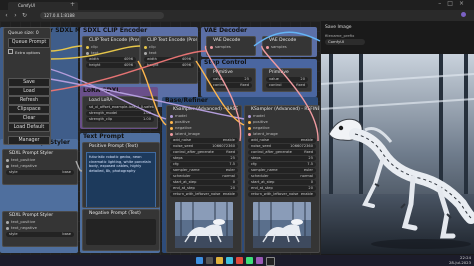 The image size is (474, 266). I want to click on clear-button: Clear, so click(29, 118).